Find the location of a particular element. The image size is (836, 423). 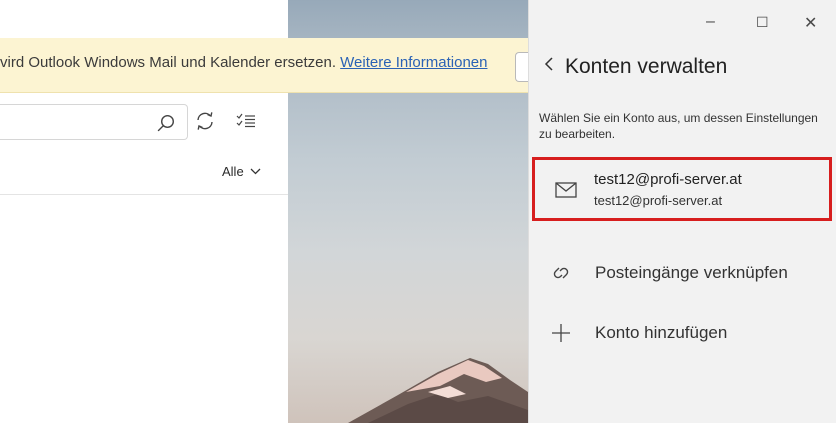

filter-dropdown: Alle is located at coordinates (241, 171).